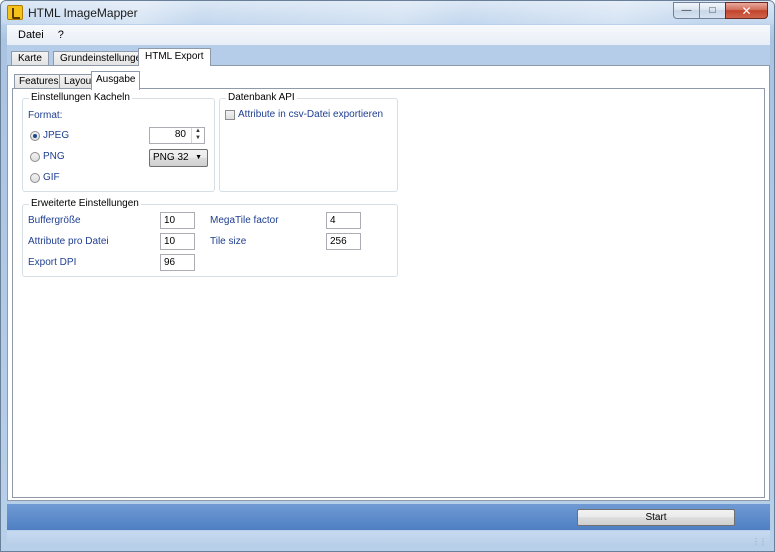 This screenshot has height=552, width=775. What do you see at coordinates (388, 35) in the screenshot?
I see `menu-bar: Datei ?` at bounding box center [388, 35].